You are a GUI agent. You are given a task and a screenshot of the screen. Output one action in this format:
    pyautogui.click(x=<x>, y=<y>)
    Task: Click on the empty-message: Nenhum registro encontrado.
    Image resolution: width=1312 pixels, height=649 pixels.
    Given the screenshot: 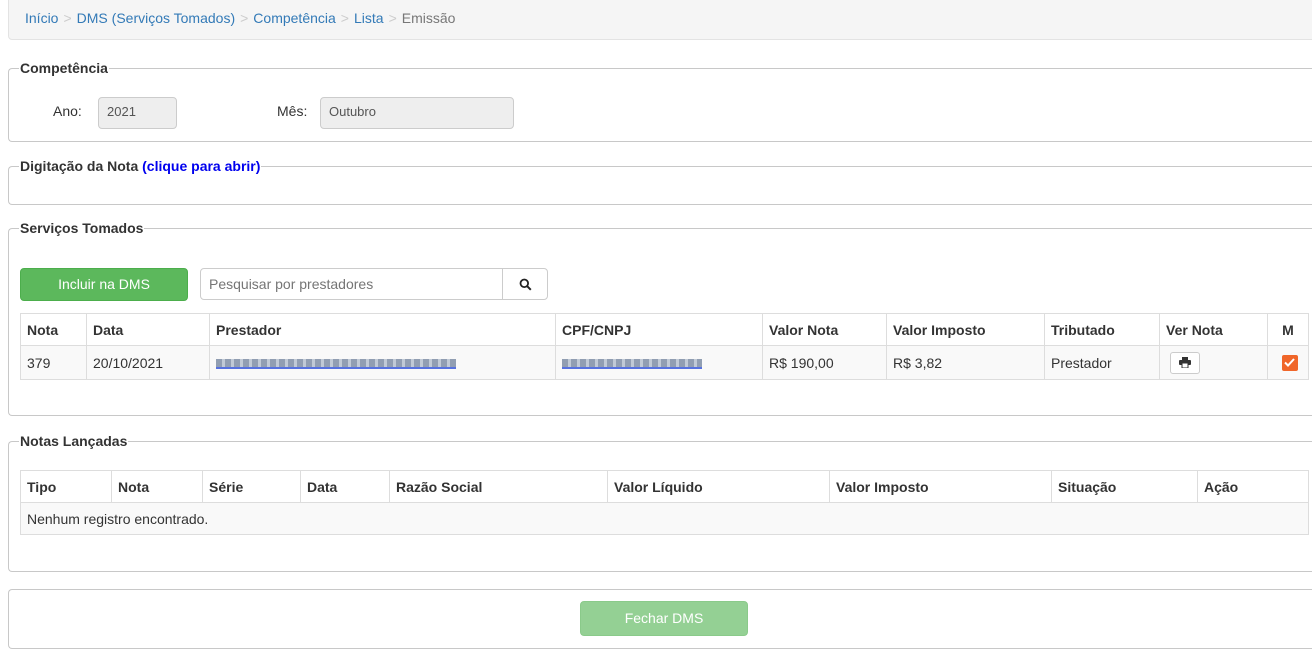 What is the action you would take?
    pyautogui.click(x=664, y=518)
    